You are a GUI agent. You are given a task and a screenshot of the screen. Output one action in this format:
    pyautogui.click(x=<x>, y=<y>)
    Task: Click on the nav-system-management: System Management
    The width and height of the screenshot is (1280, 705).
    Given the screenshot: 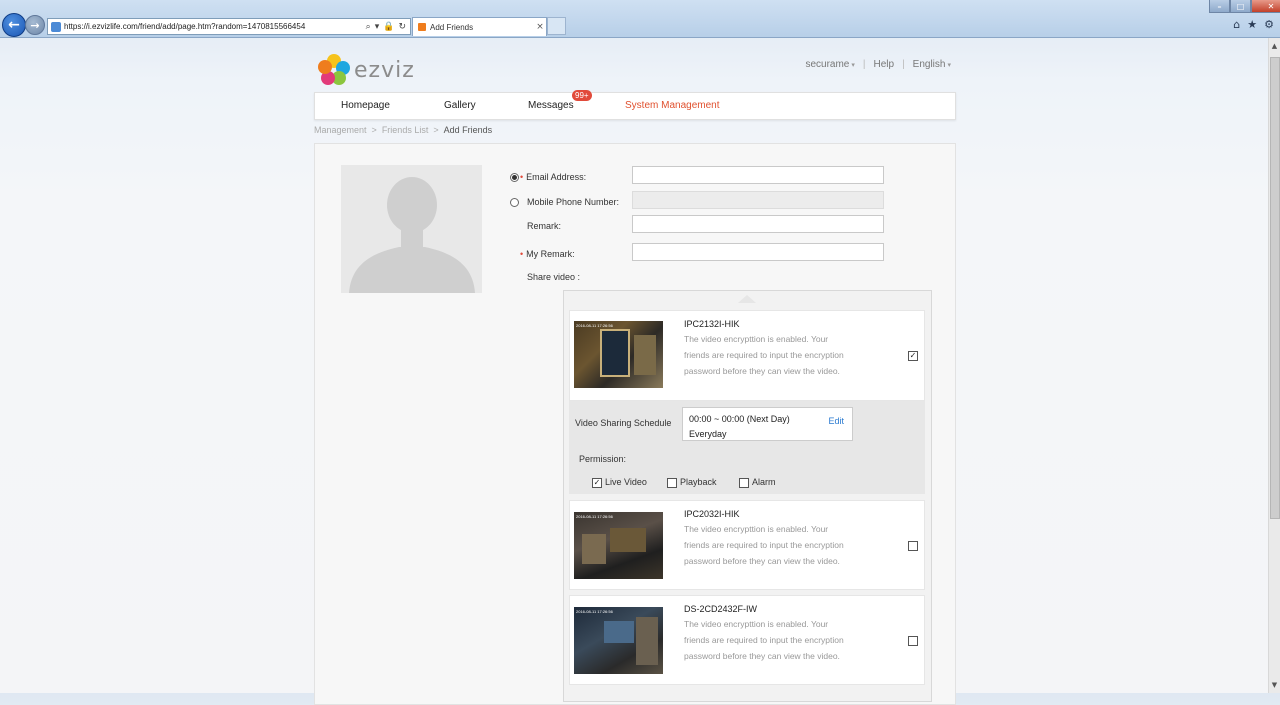 What is the action you would take?
    pyautogui.click(x=672, y=105)
    